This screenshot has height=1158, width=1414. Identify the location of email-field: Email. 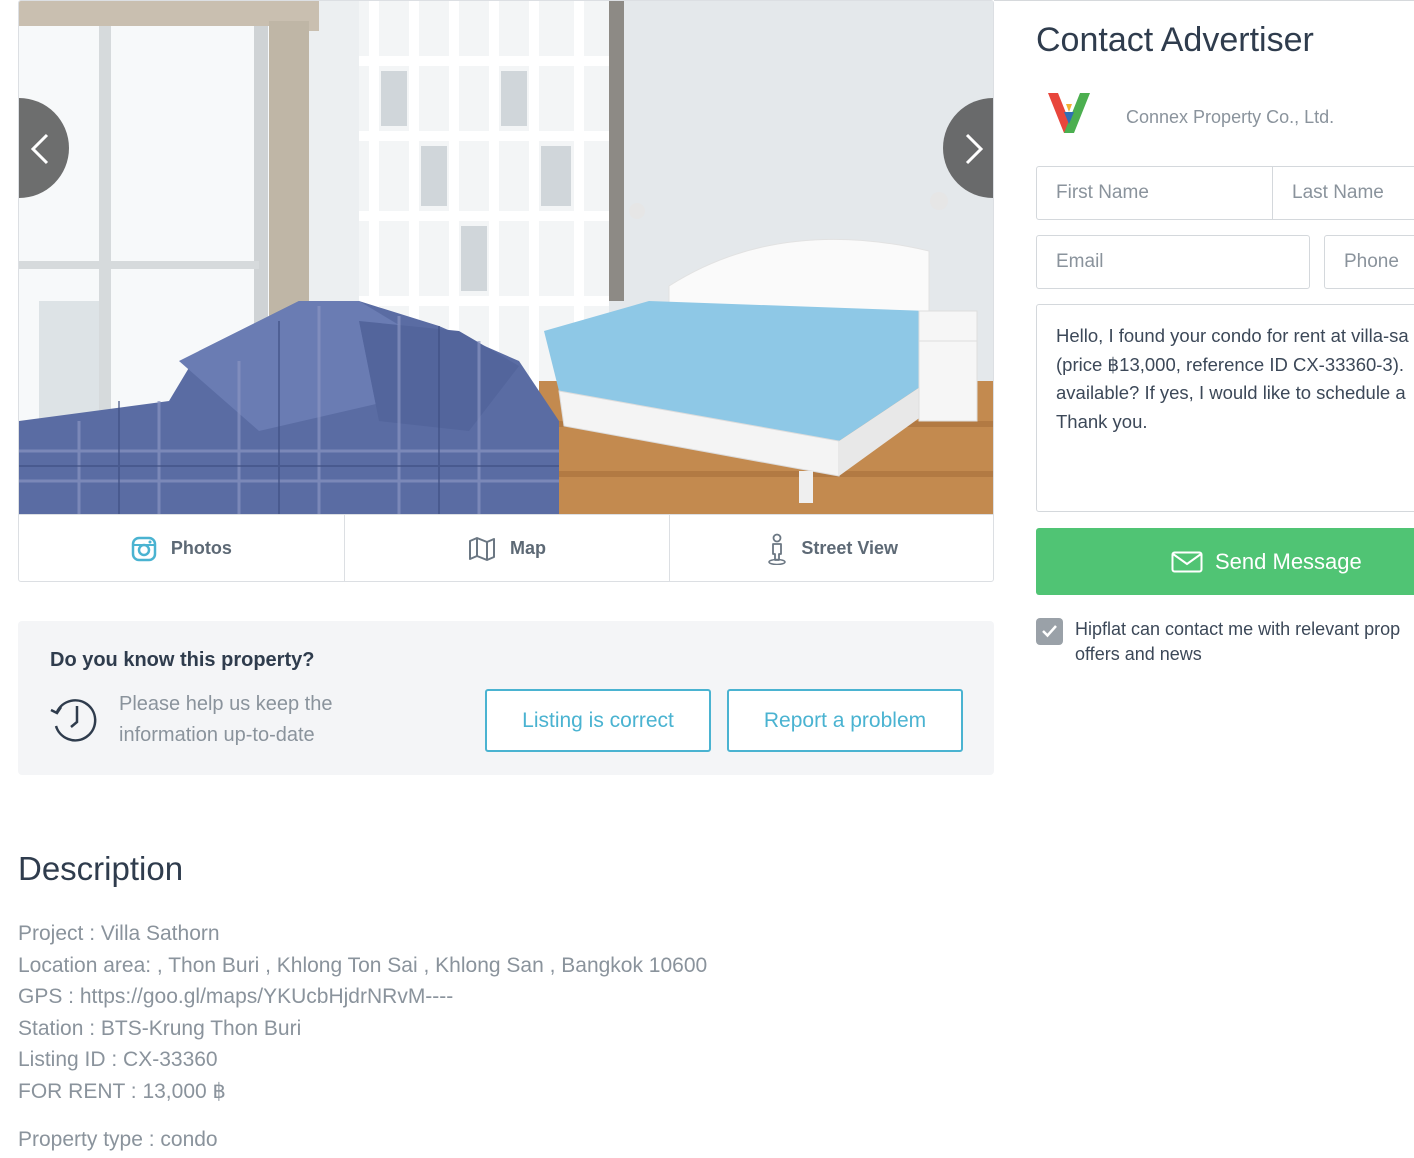
(1173, 262).